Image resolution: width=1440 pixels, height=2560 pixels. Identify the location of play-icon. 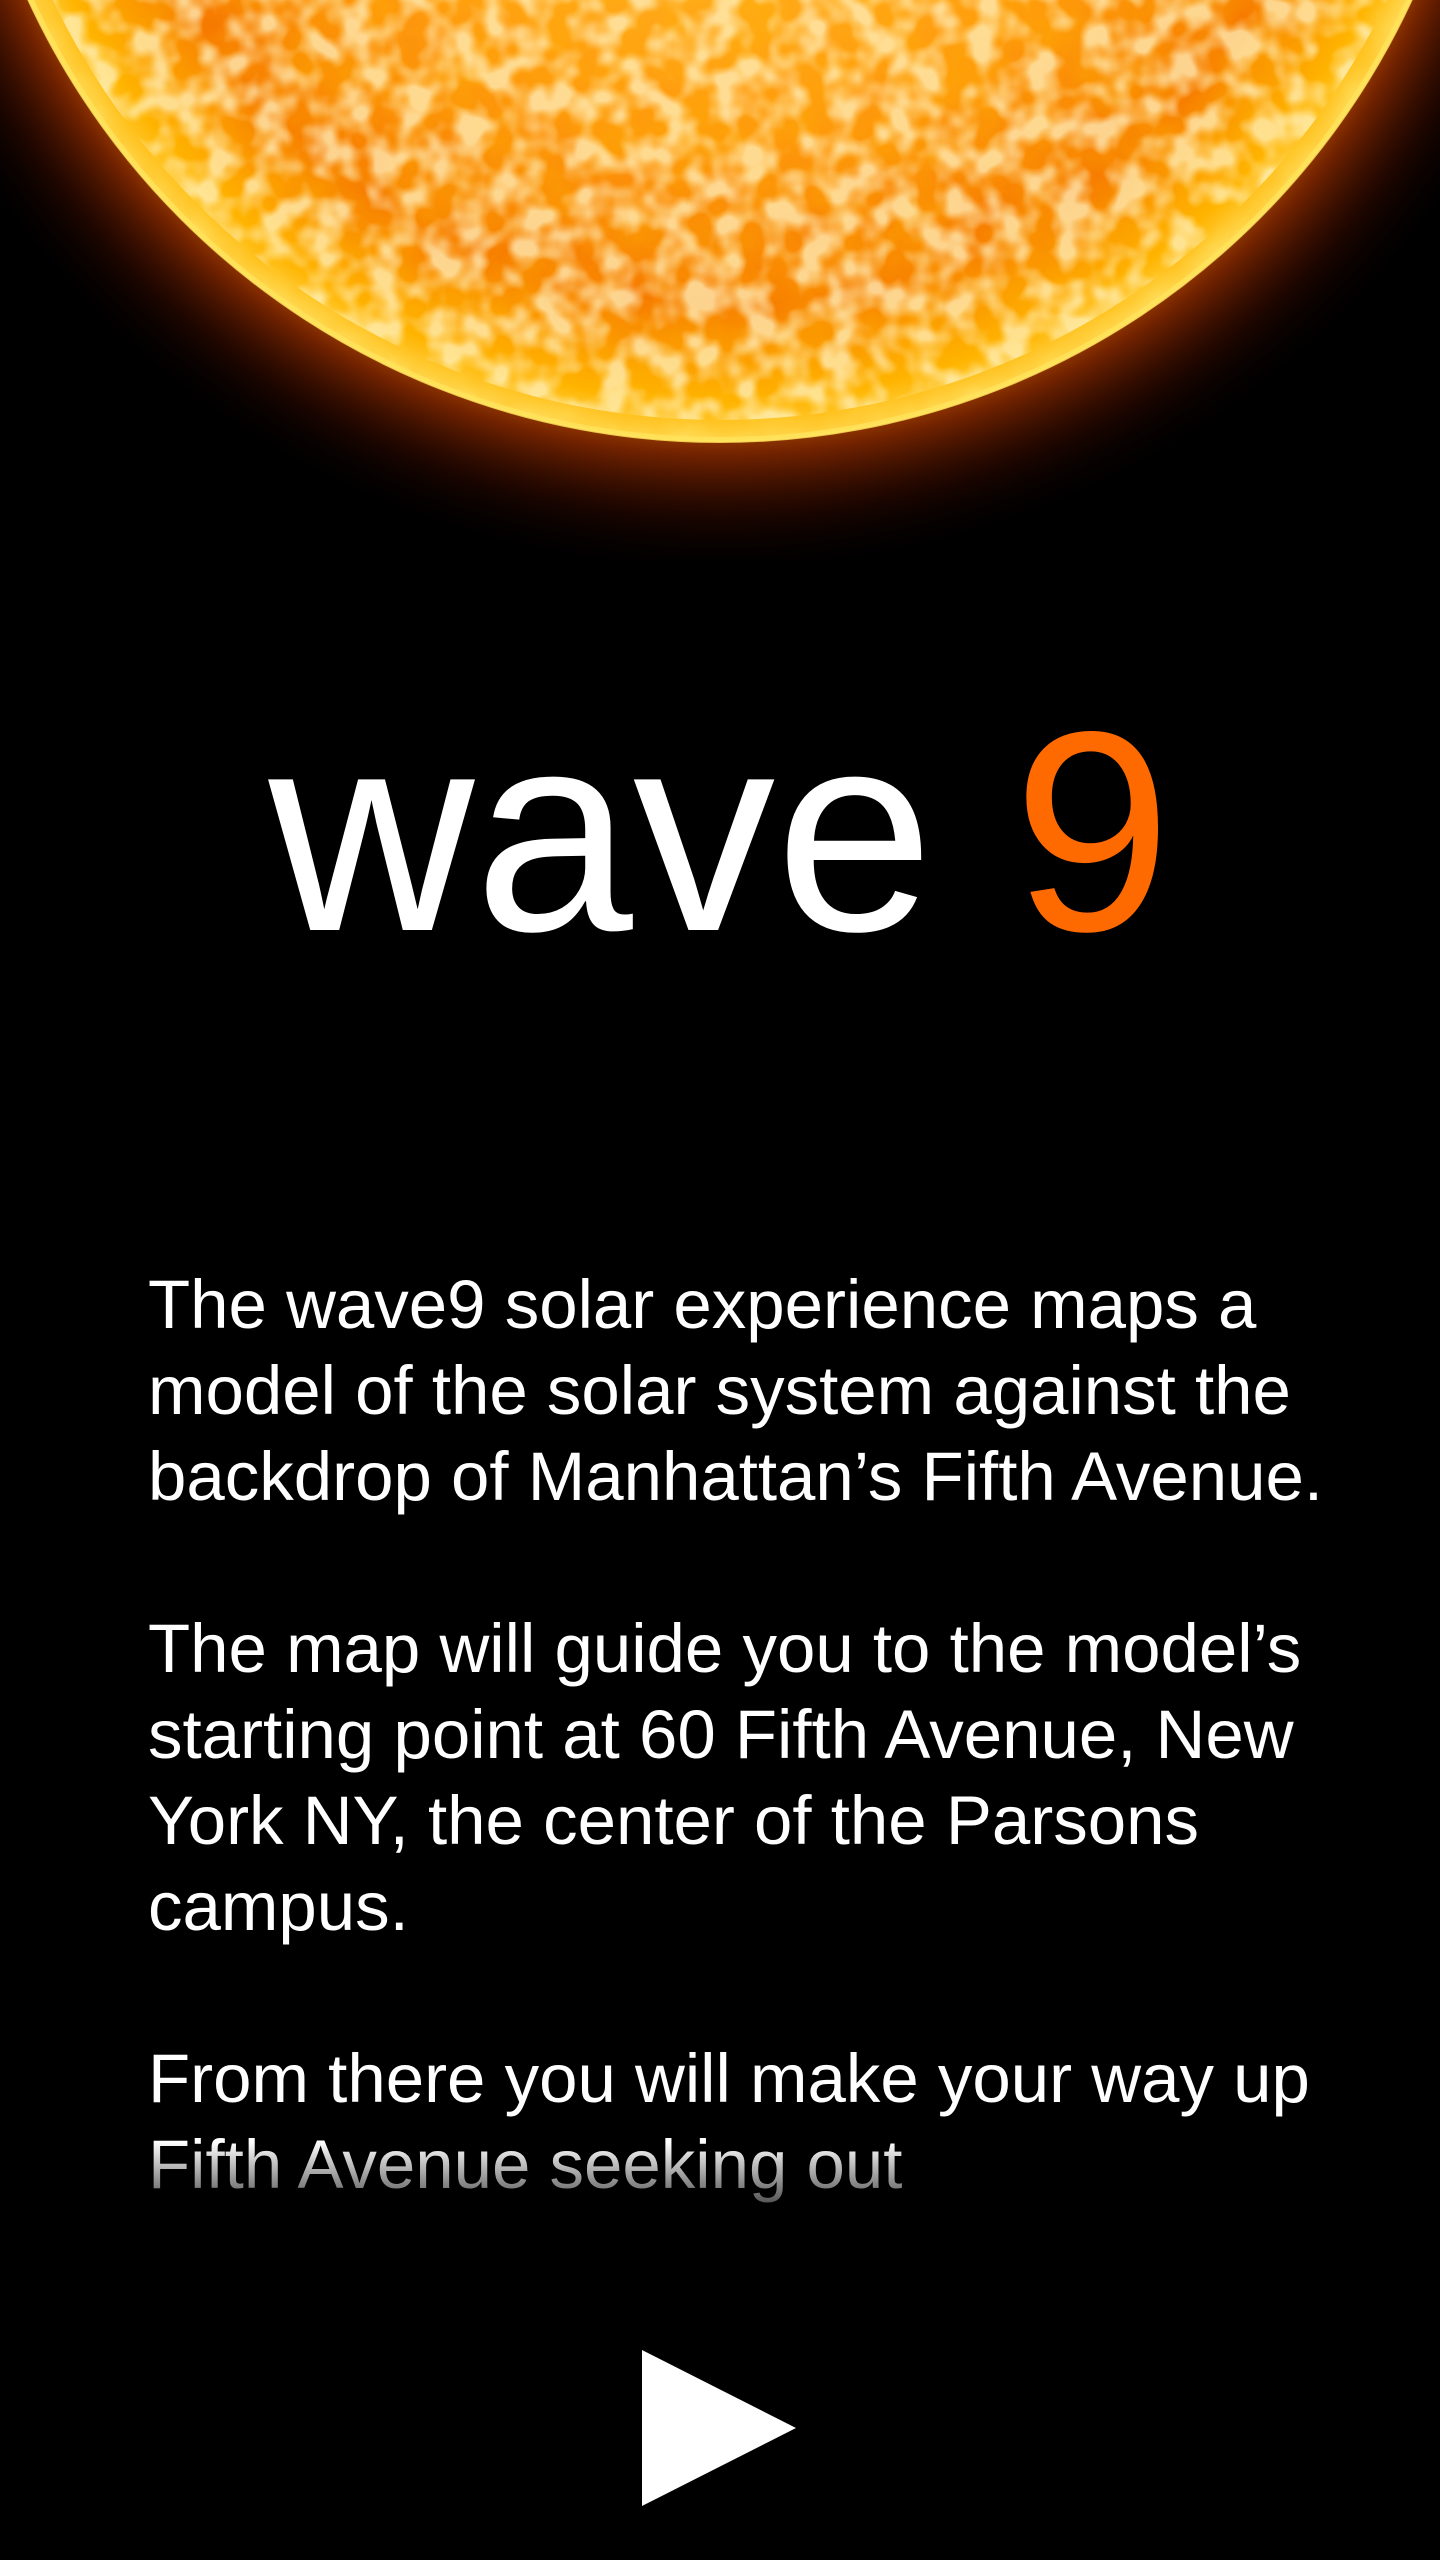
(719, 2428).